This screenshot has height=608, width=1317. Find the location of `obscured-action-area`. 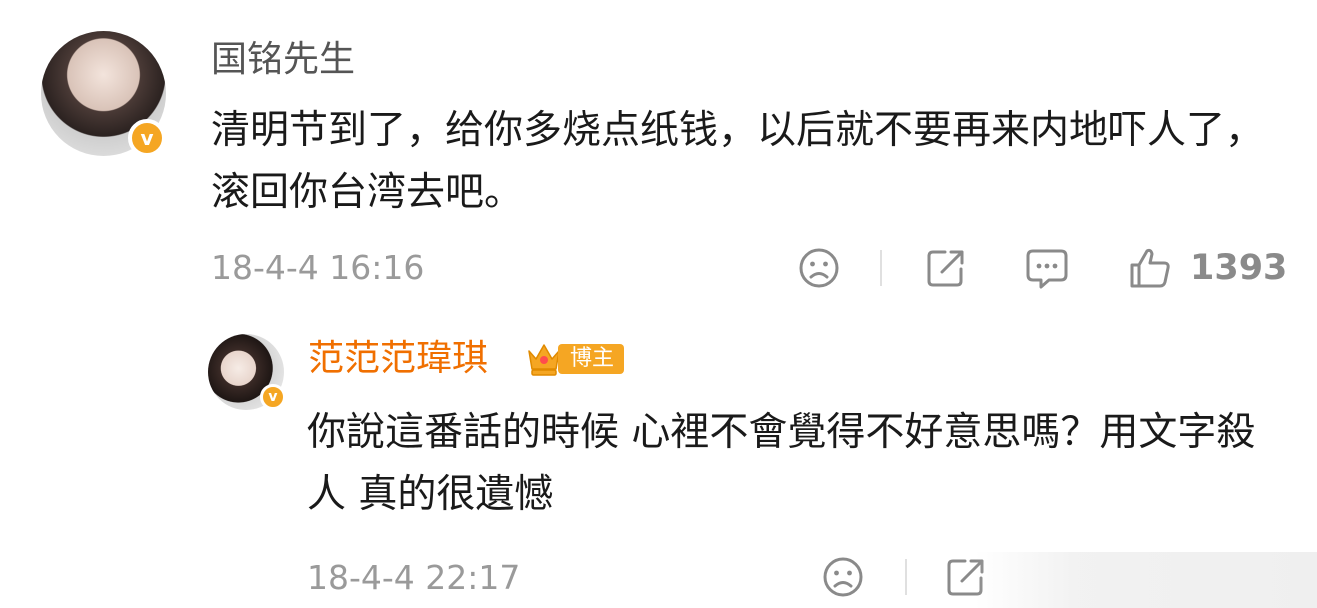

obscured-action-area is located at coordinates (1146, 580).